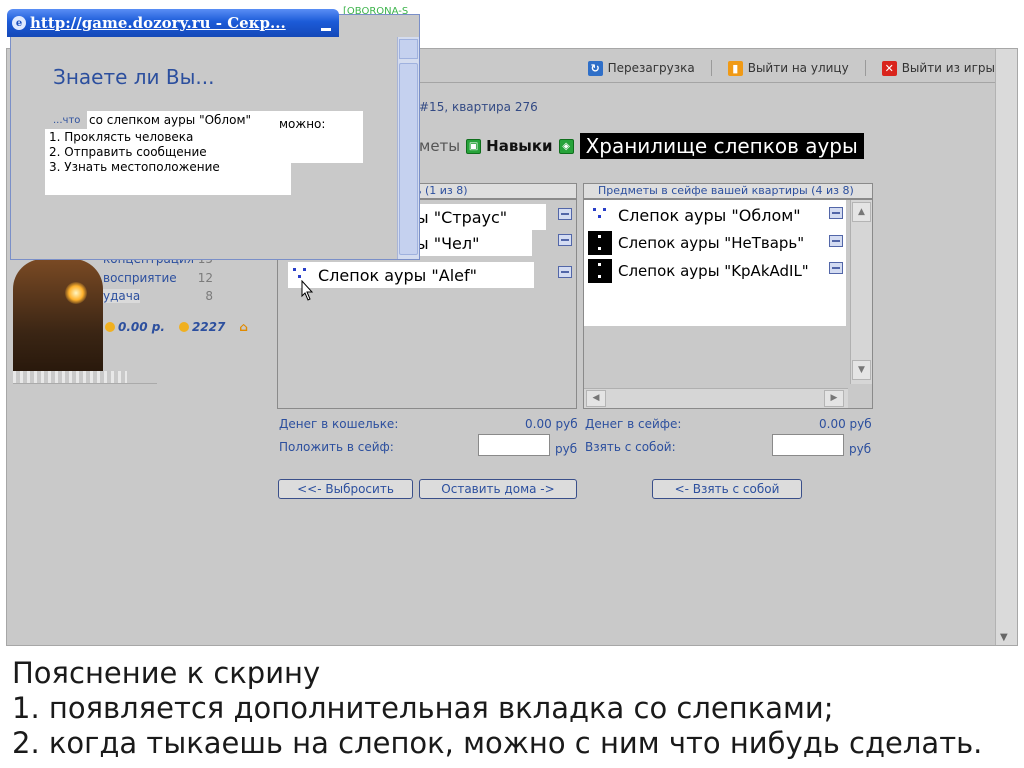 Image resolution: width=1024 pixels, height=768 pixels. What do you see at coordinates (948, 68) in the screenshot?
I see `exit-label: Выйти из игры` at bounding box center [948, 68].